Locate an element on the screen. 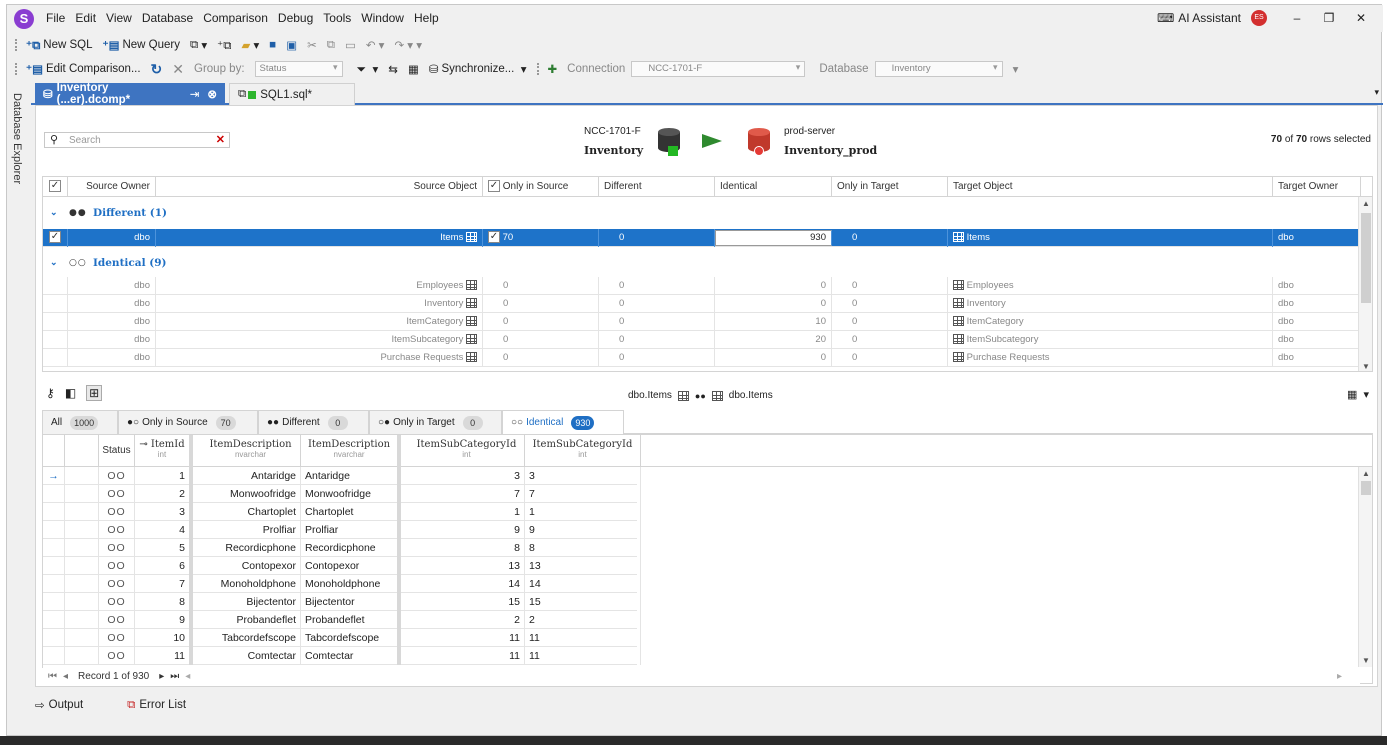  new-sql-button: ⁺⧉ New SQL is located at coordinates (59, 45).